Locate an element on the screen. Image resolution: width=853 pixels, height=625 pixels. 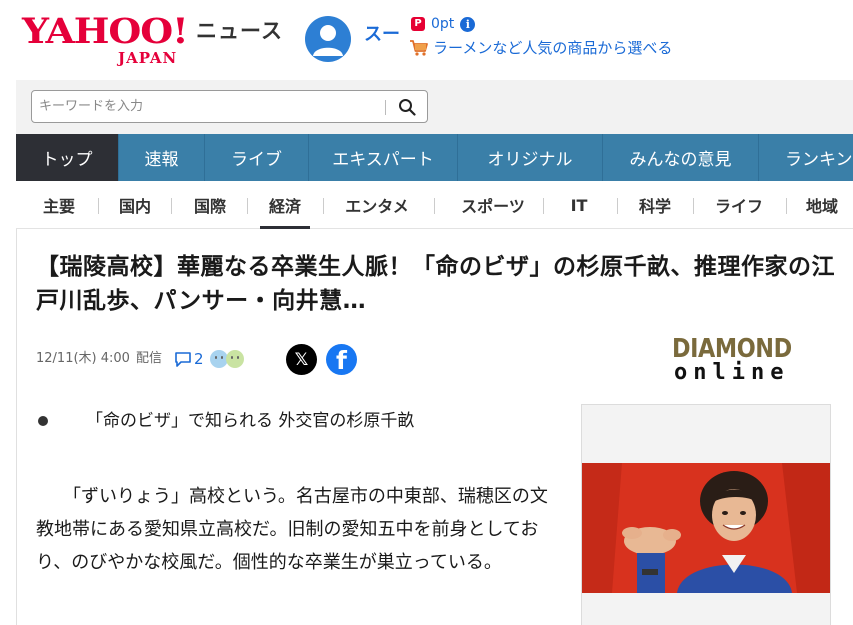
category-domestic: 国内 is located at coordinates (135, 205).